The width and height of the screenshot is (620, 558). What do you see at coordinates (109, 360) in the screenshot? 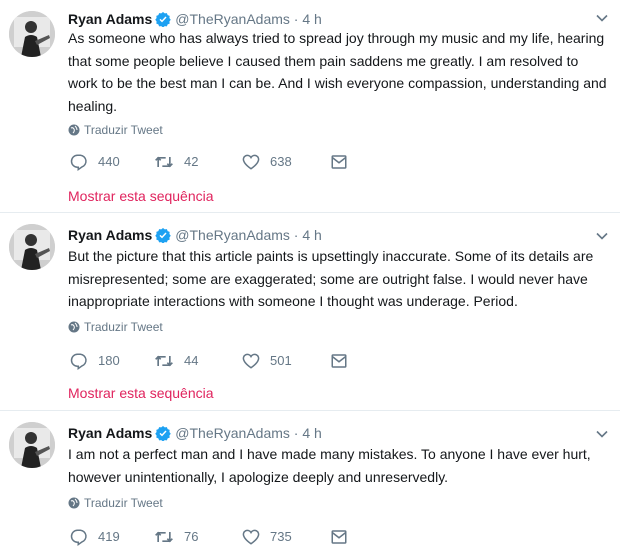
I see `reply-count: 180` at bounding box center [109, 360].